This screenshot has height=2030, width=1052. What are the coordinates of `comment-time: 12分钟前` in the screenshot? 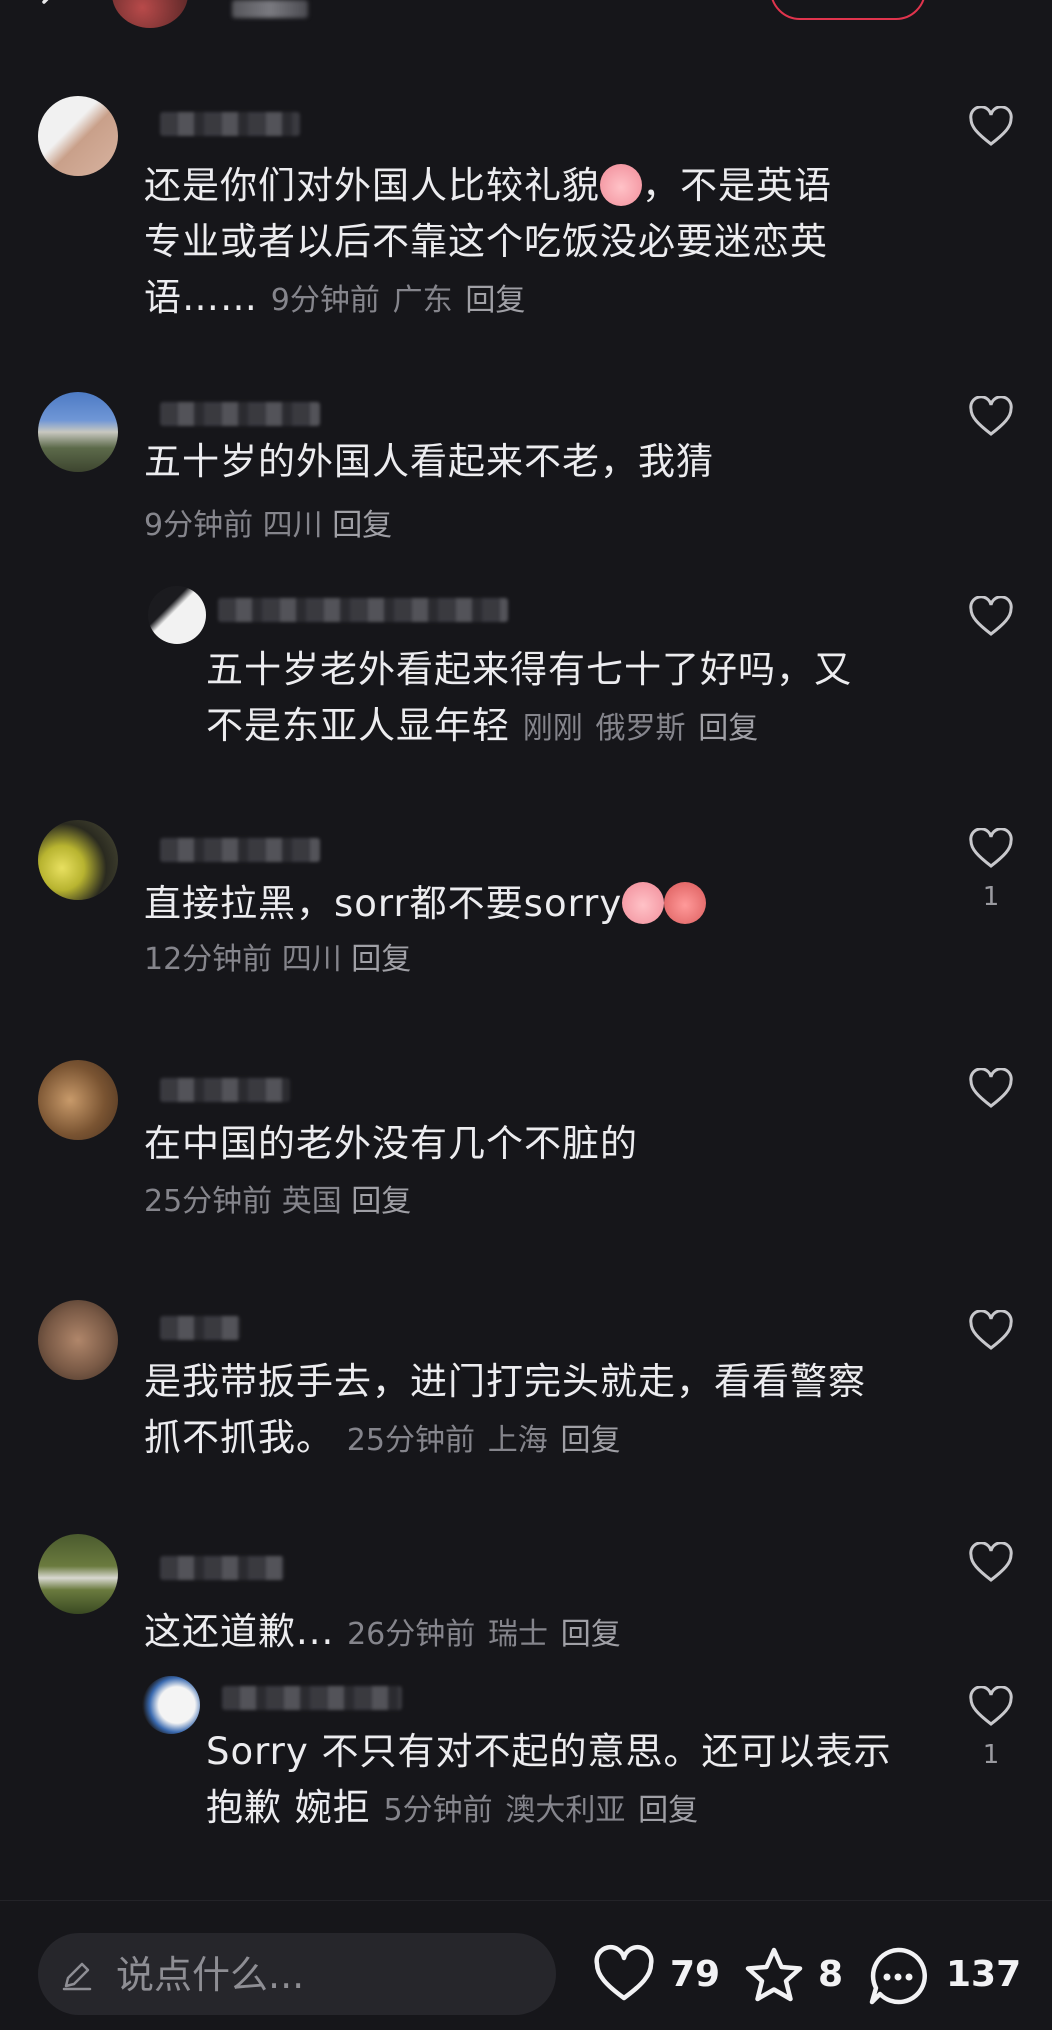 It's located at (208, 959).